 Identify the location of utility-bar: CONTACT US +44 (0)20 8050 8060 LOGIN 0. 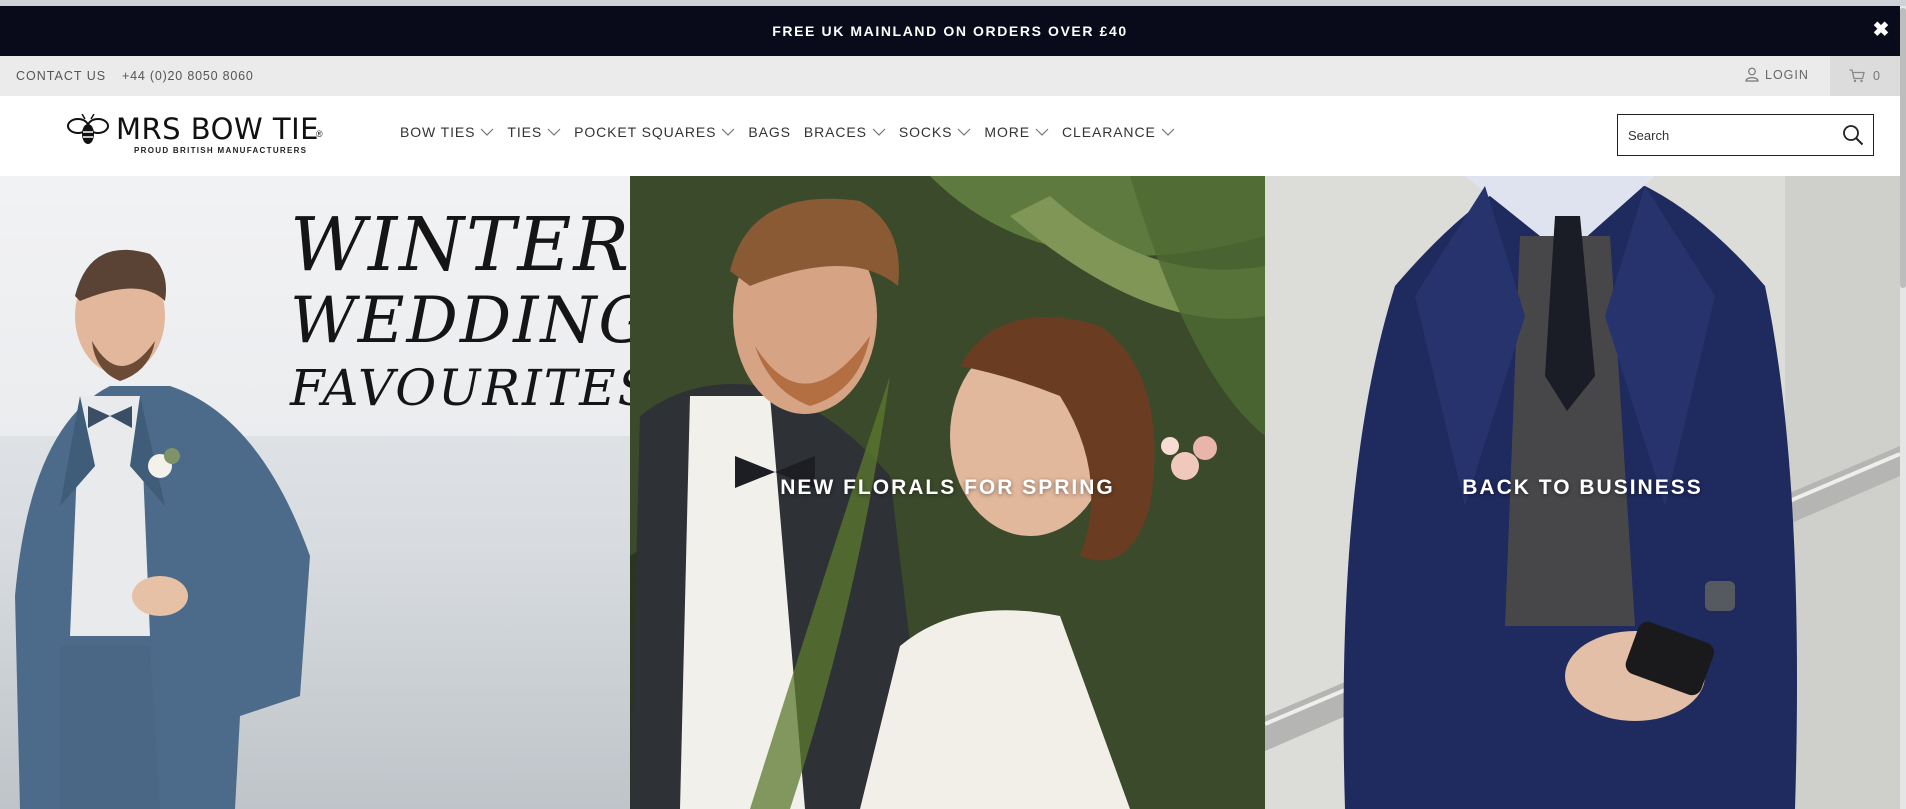
(950, 76).